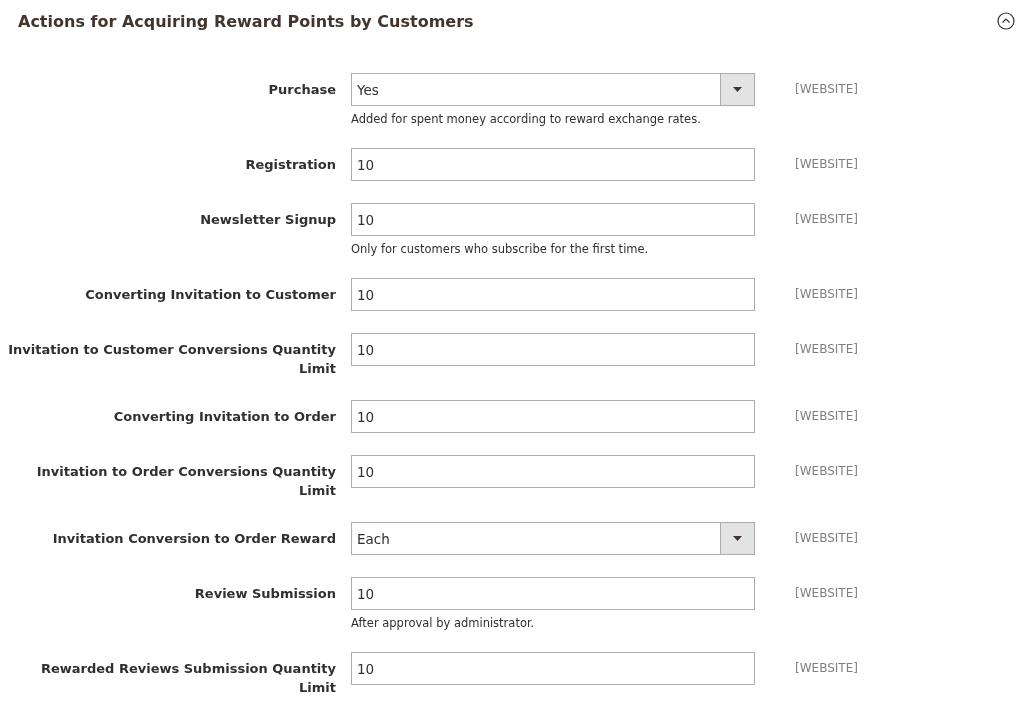  What do you see at coordinates (526, 119) in the screenshot?
I see `field-note: Added for spent money according to reward exchange rates.` at bounding box center [526, 119].